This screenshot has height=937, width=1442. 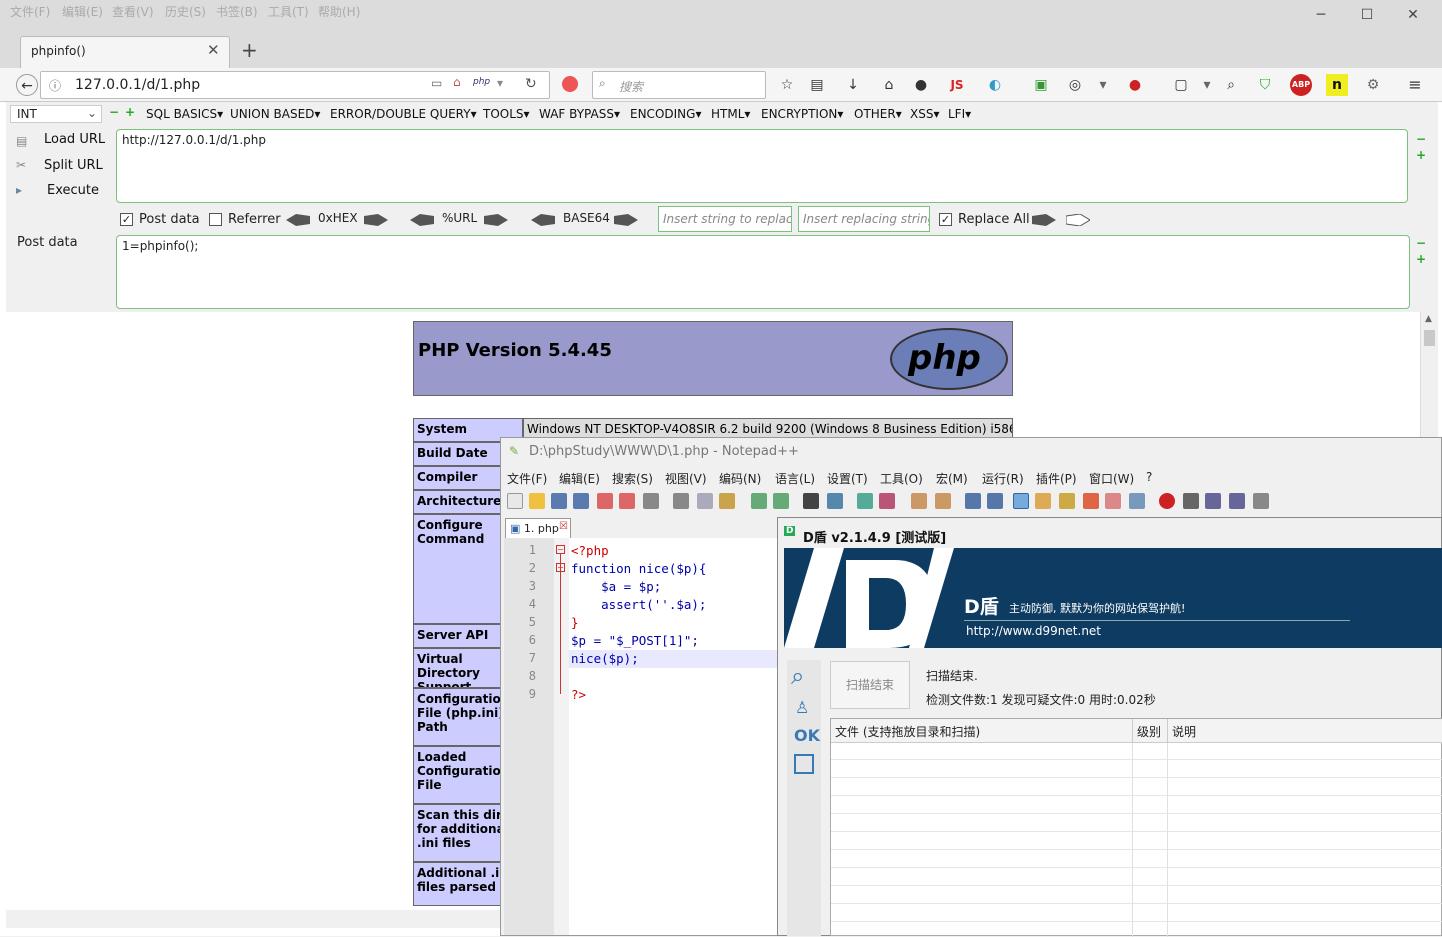 What do you see at coordinates (1067, 501) in the screenshot?
I see `doc-map-icon` at bounding box center [1067, 501].